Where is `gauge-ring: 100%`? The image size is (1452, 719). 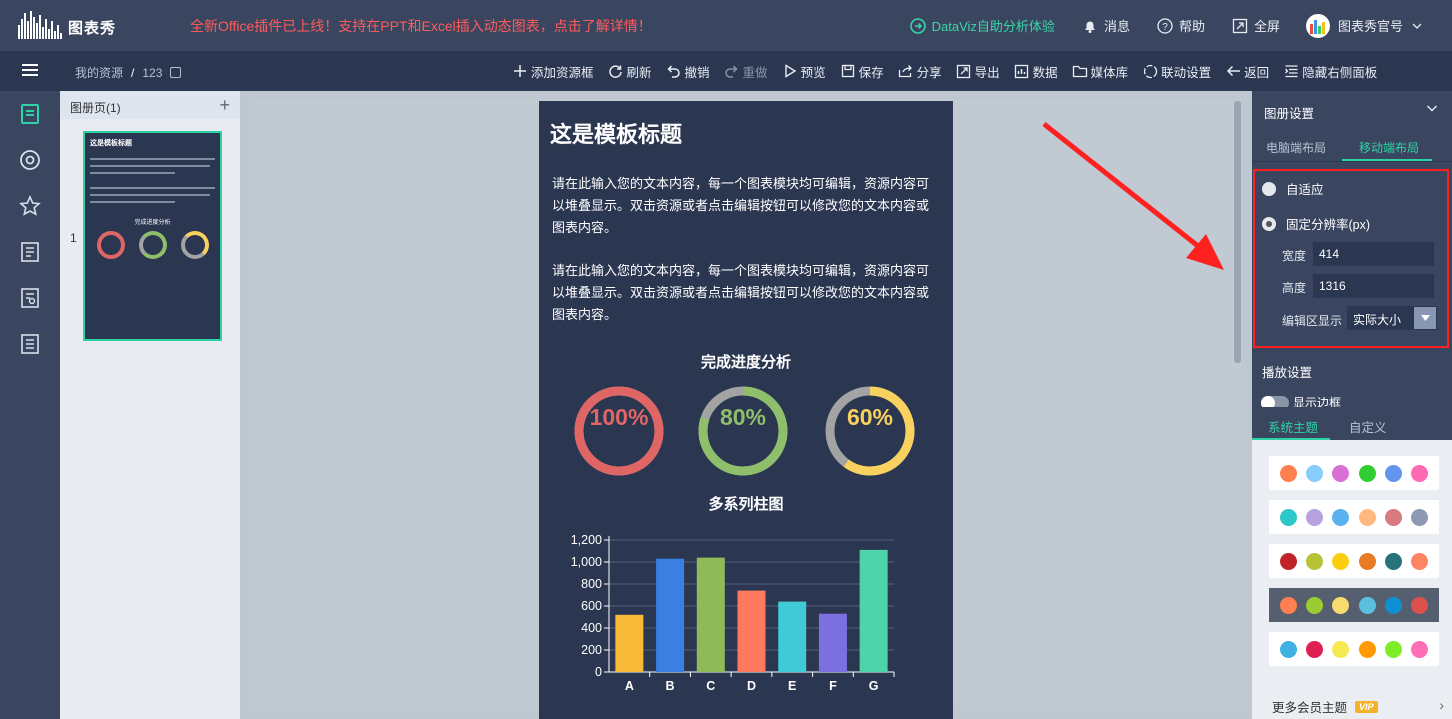 gauge-ring: 100% is located at coordinates (619, 431).